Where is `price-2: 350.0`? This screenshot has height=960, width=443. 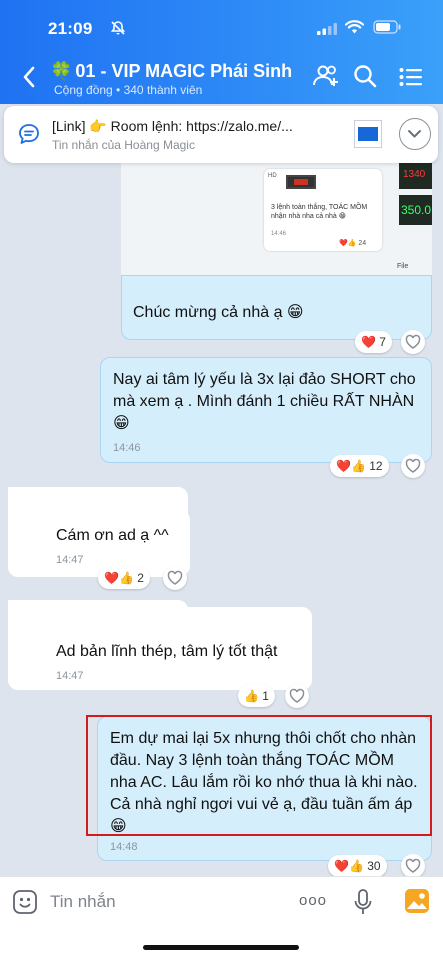 price-2: 350.0 is located at coordinates (416, 210).